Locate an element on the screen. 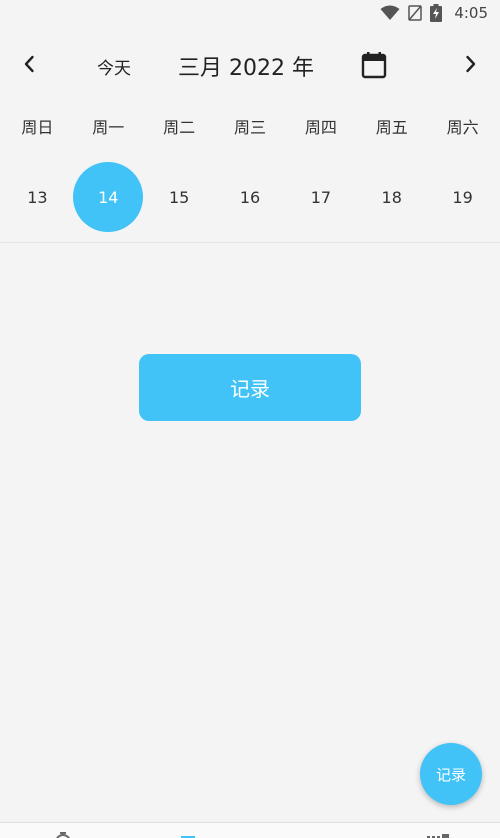 Image resolution: width=500 pixels, height=838 pixels. divider is located at coordinates (250, 242).